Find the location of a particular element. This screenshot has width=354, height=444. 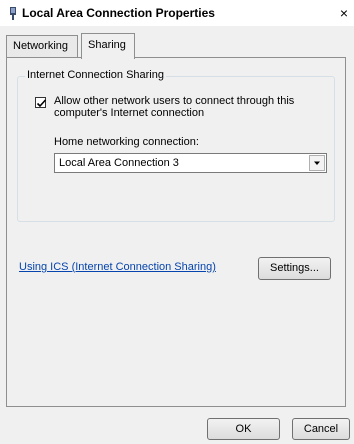

title-bar: Local Area Connection Properties × is located at coordinates (177, 13).